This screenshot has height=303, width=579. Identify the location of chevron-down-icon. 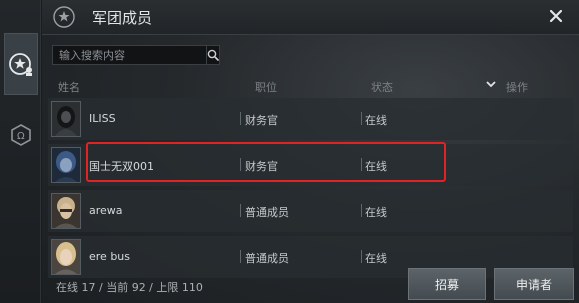
(491, 84).